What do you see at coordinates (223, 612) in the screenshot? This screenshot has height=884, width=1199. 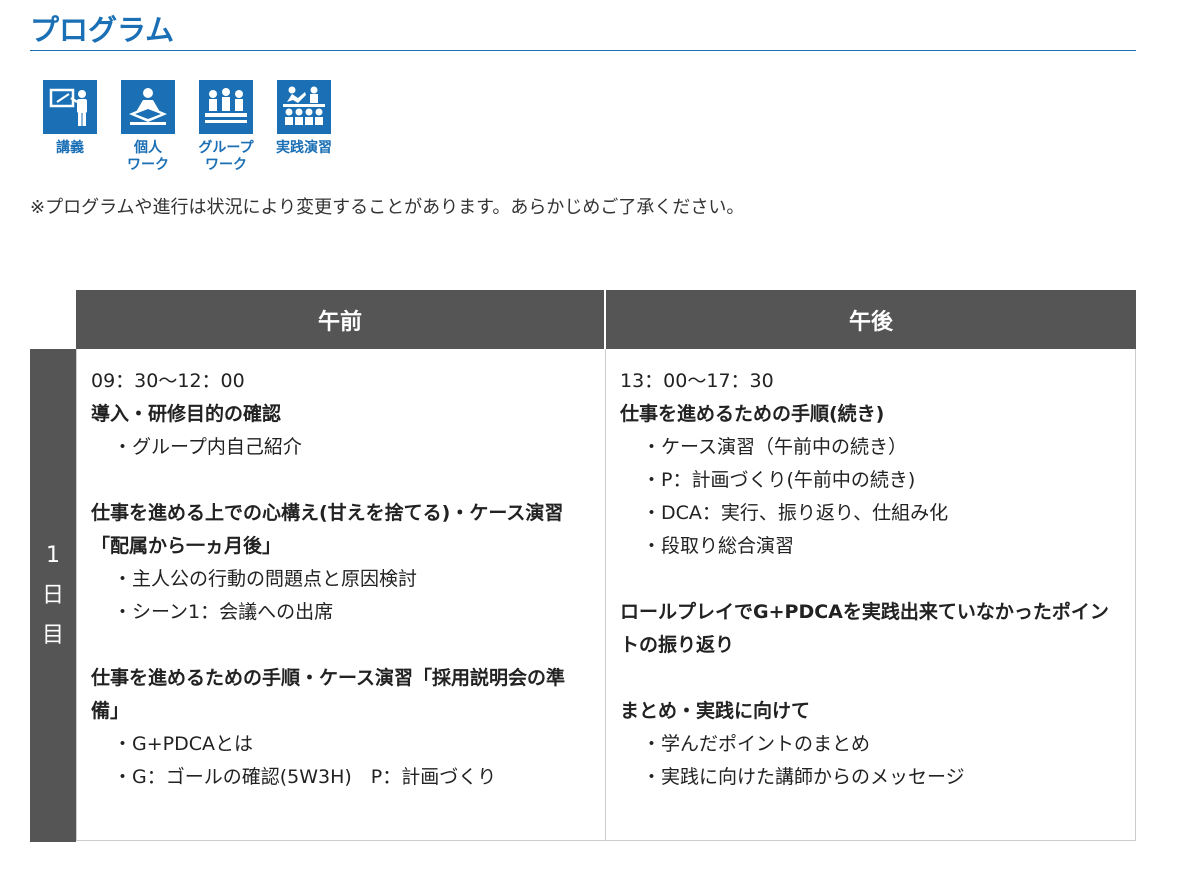 I see `session-item: ・シーン1：会議への出席` at bounding box center [223, 612].